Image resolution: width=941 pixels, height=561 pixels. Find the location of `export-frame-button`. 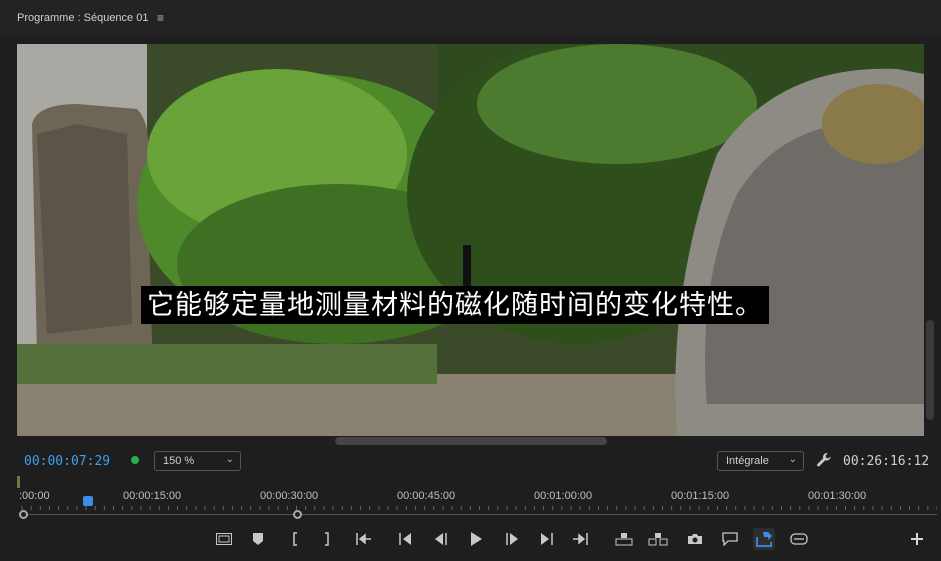

export-frame-button is located at coordinates (695, 539).